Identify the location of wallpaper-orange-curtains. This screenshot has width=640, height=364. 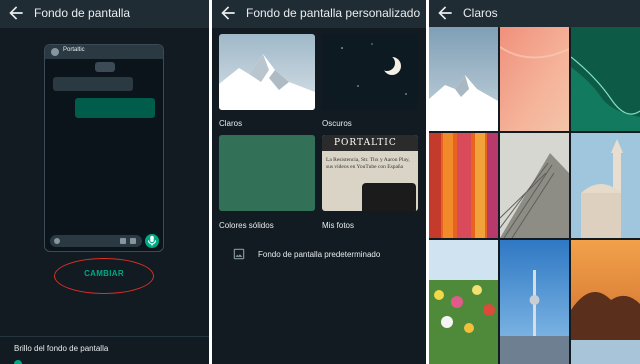
(463, 185).